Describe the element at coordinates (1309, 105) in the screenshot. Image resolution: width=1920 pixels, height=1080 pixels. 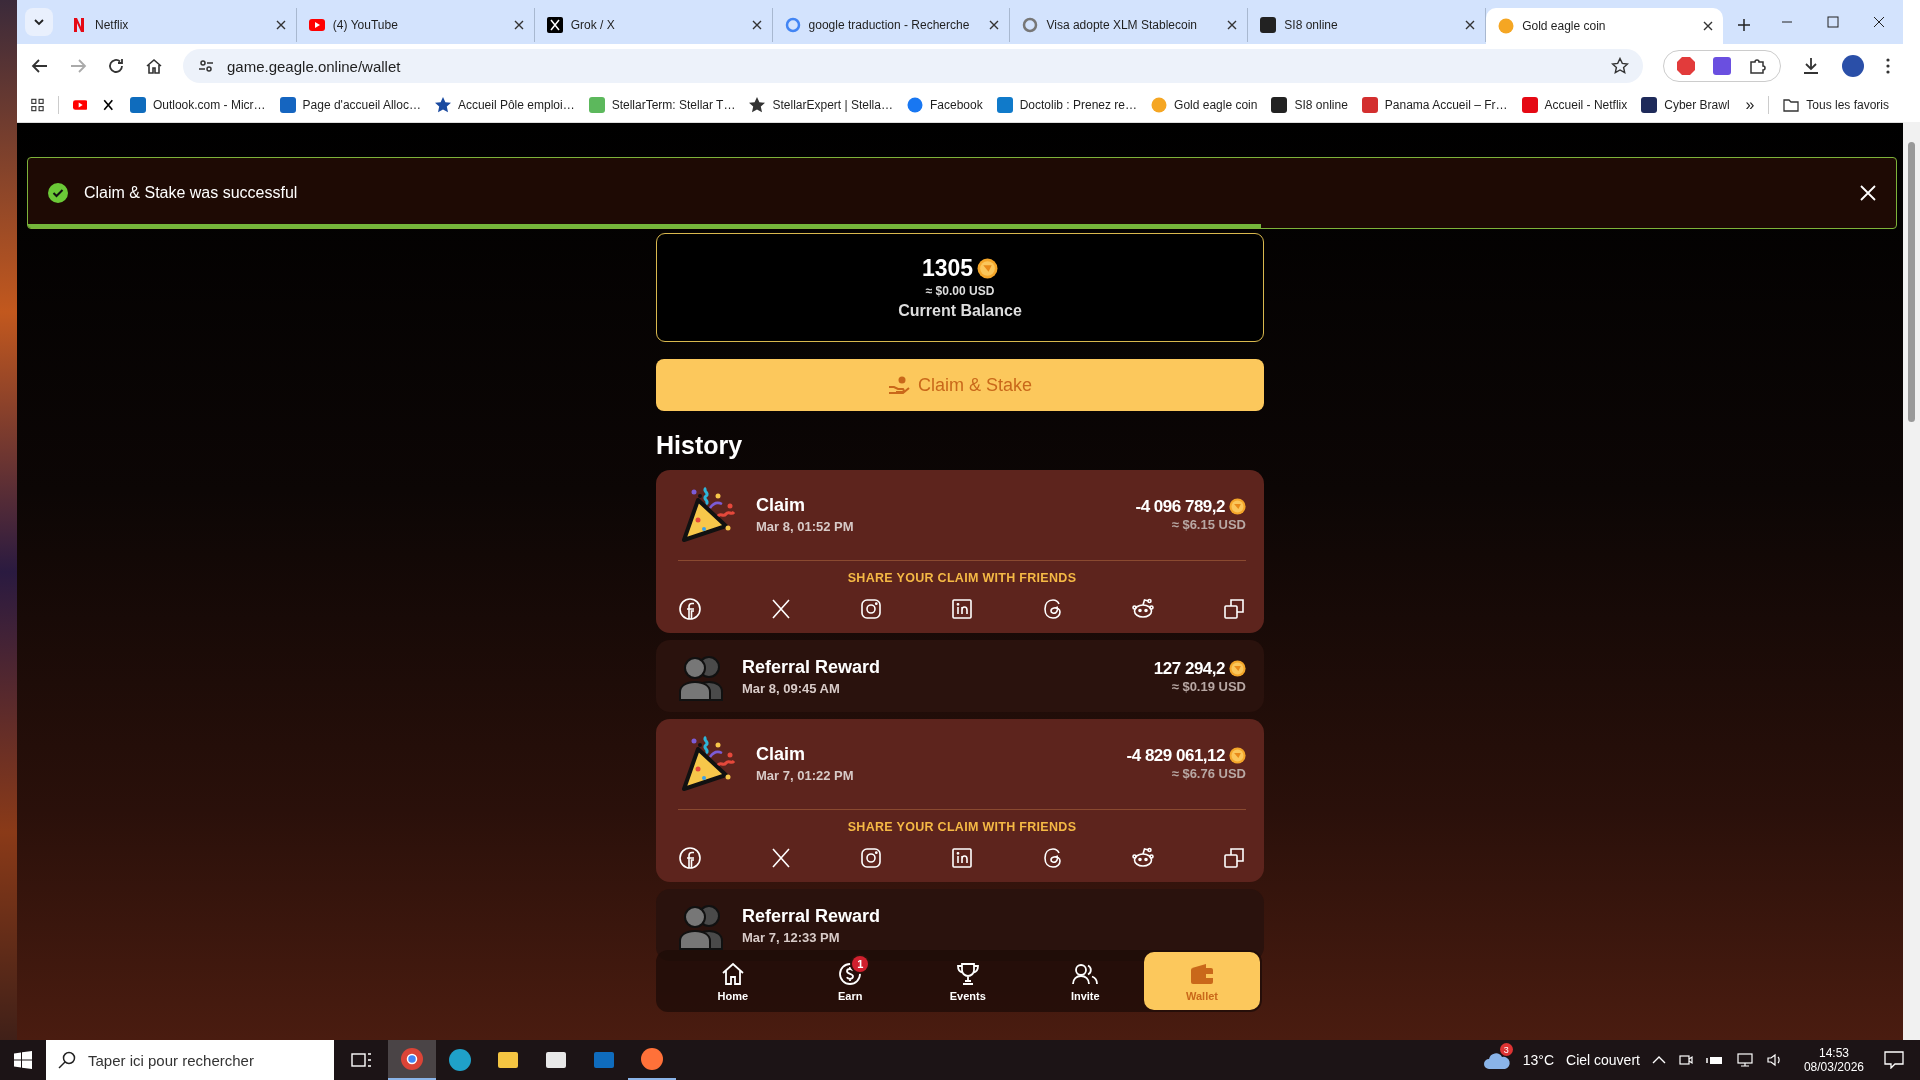
I see `bookmark: SI8 online` at that location.